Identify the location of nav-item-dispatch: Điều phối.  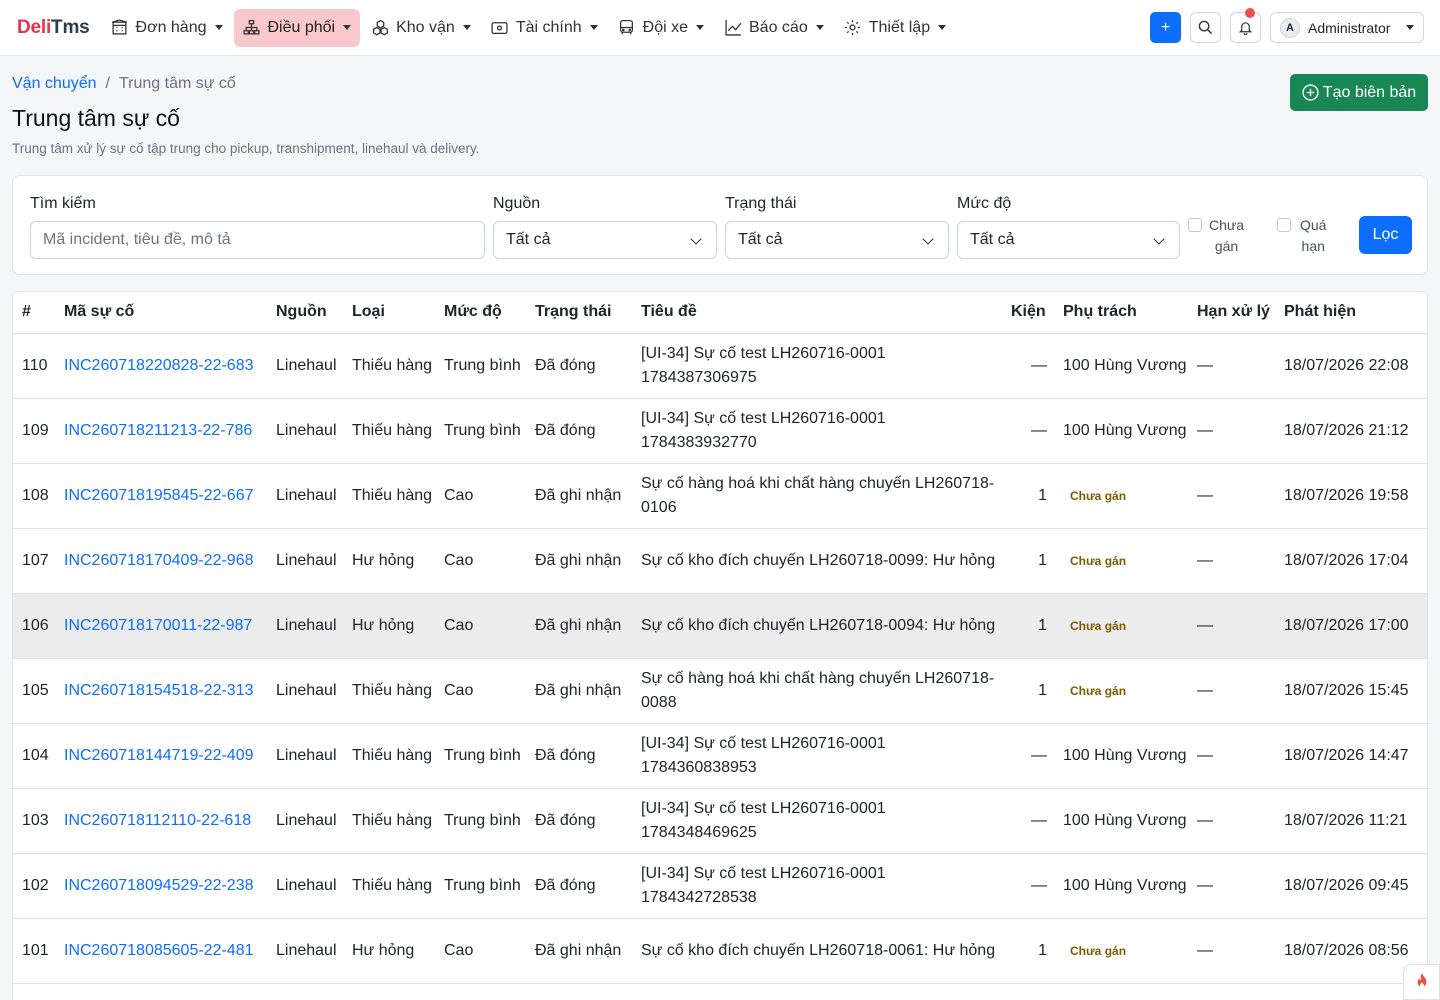
(297, 27).